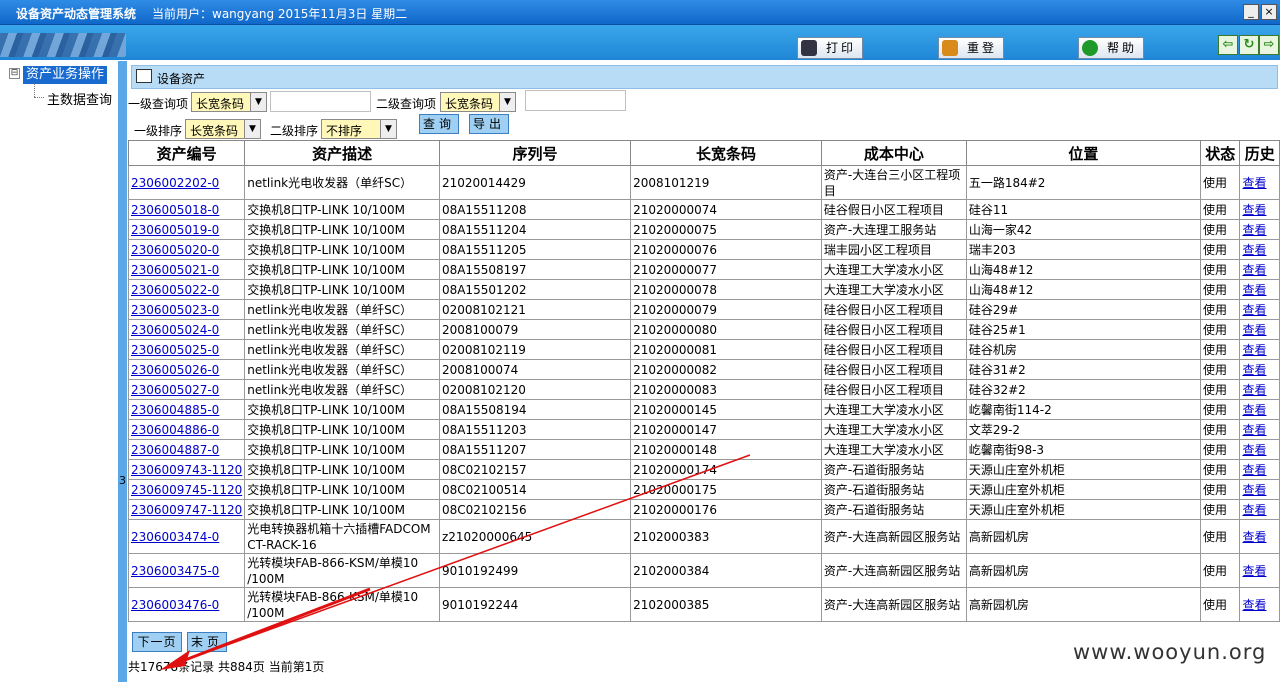  I want to click on asset-id-link: 2306004885-0, so click(175, 410).